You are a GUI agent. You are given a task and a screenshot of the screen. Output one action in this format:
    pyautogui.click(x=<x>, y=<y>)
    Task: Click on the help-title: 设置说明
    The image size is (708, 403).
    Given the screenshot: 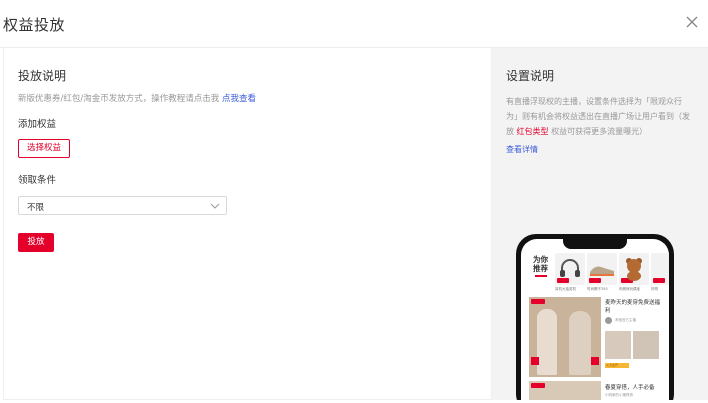 What is the action you would take?
    pyautogui.click(x=530, y=76)
    